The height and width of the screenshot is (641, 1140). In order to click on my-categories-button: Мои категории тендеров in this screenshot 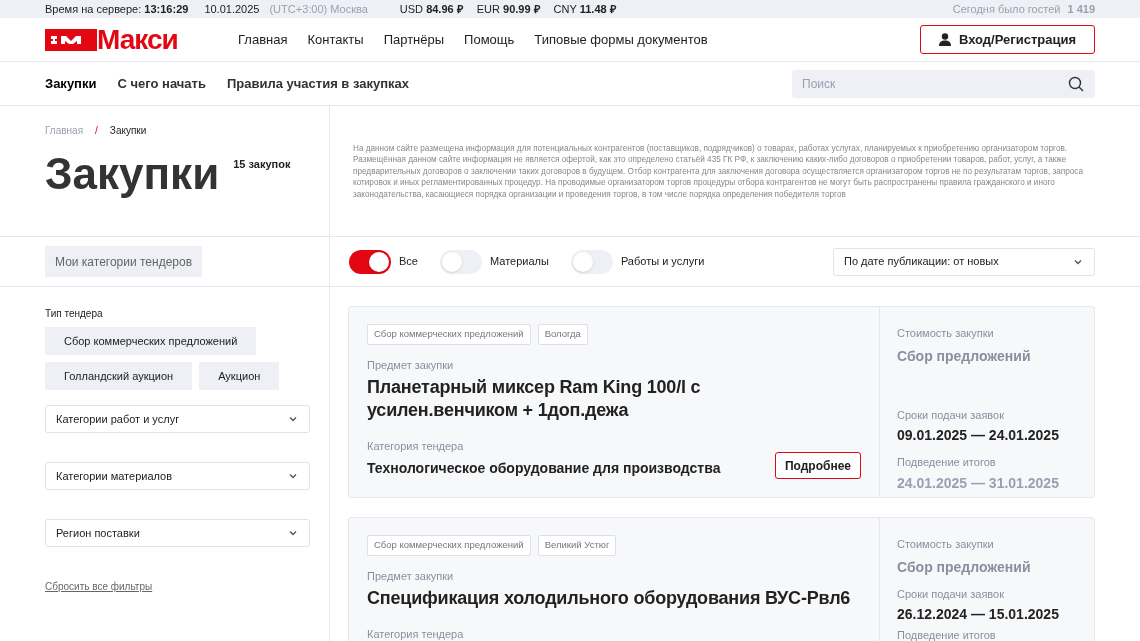, I will do `click(124, 261)`.